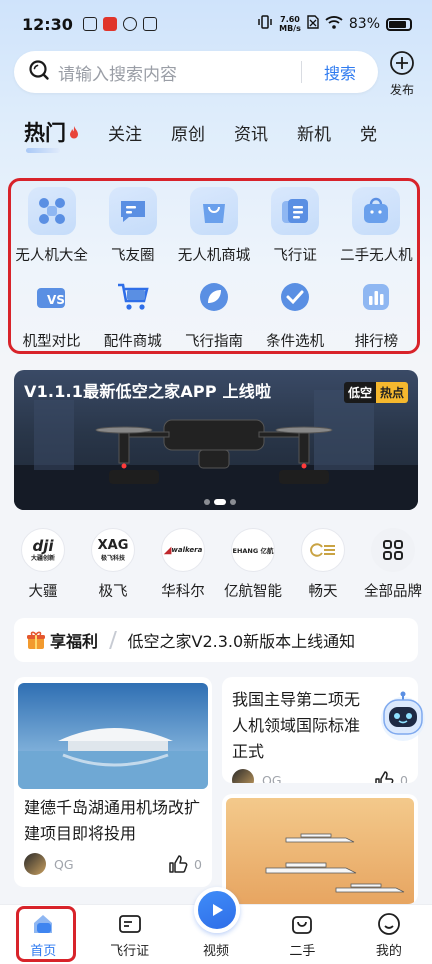 The height and width of the screenshot is (964, 432). What do you see at coordinates (290, 19) in the screenshot?
I see `net-speed-value: 7.60` at bounding box center [290, 19].